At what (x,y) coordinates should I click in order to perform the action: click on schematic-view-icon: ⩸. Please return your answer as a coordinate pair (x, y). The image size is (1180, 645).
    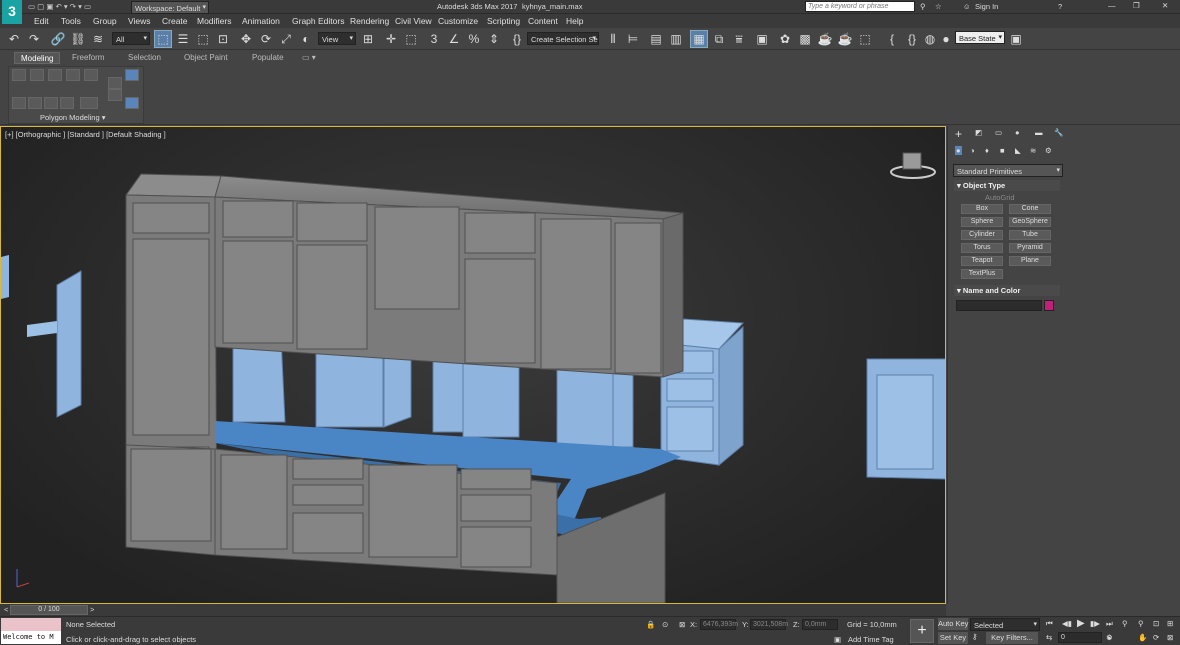
    Looking at the image, I should click on (739, 39).